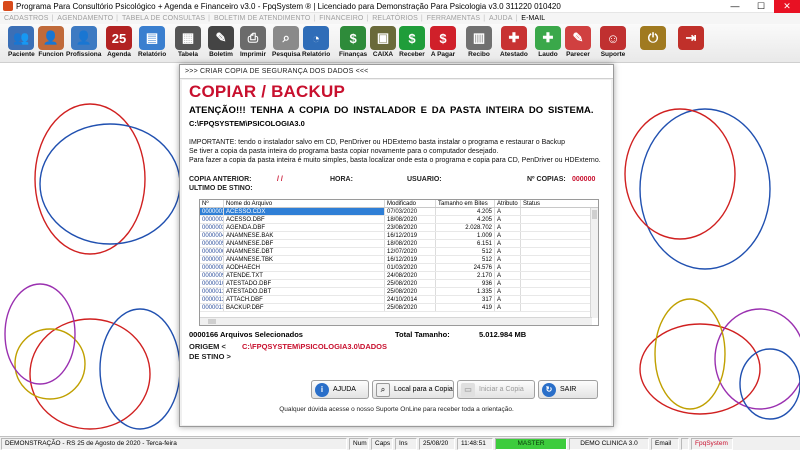  What do you see at coordinates (412, 42) in the screenshot?
I see `toolbar-button: $ Receber` at bounding box center [412, 42].